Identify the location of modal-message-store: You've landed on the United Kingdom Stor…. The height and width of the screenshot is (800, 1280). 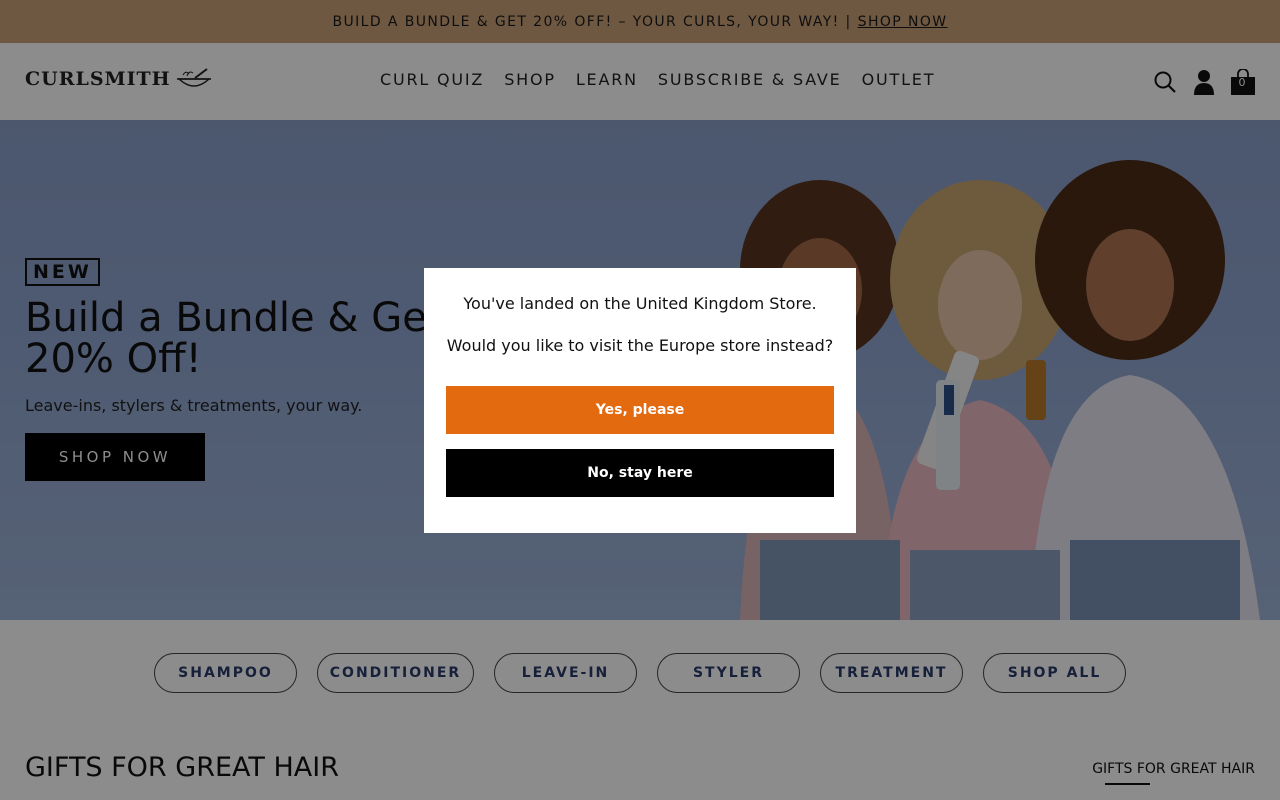
(640, 303).